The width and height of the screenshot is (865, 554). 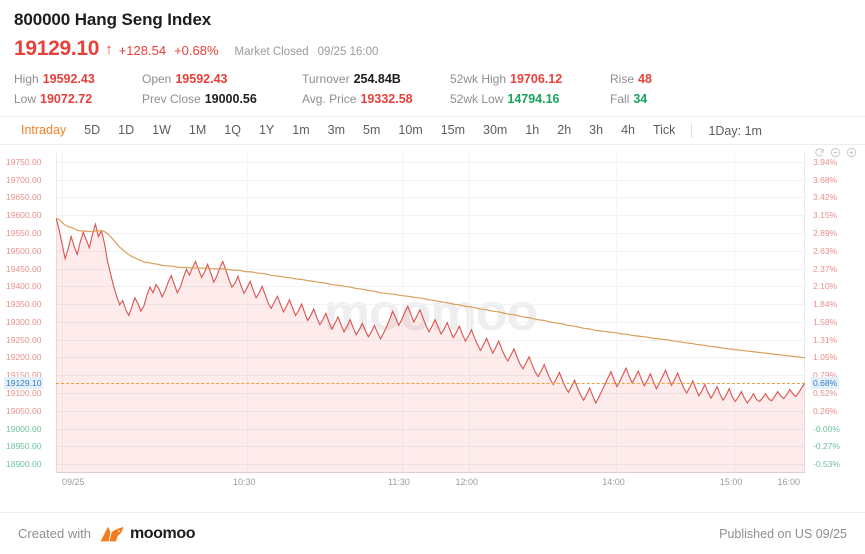 I want to click on stat-value: 34, so click(x=640, y=99).